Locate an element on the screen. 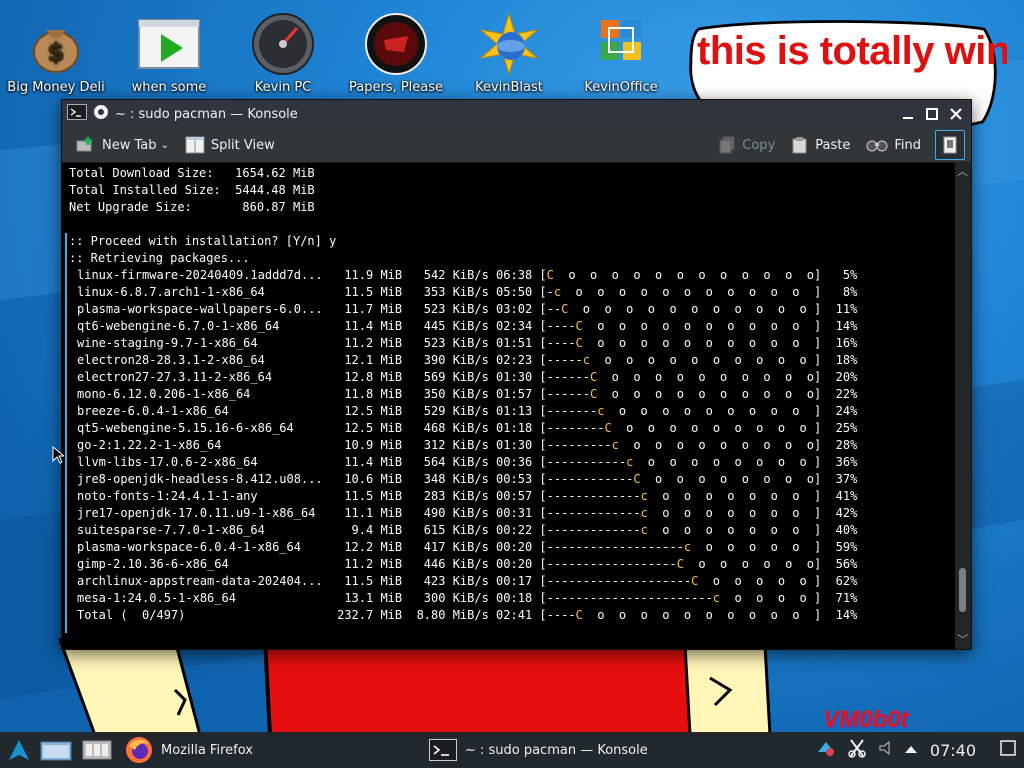  desktop-icon-big-money: $ Big Money Deli is located at coordinates (56, 51).